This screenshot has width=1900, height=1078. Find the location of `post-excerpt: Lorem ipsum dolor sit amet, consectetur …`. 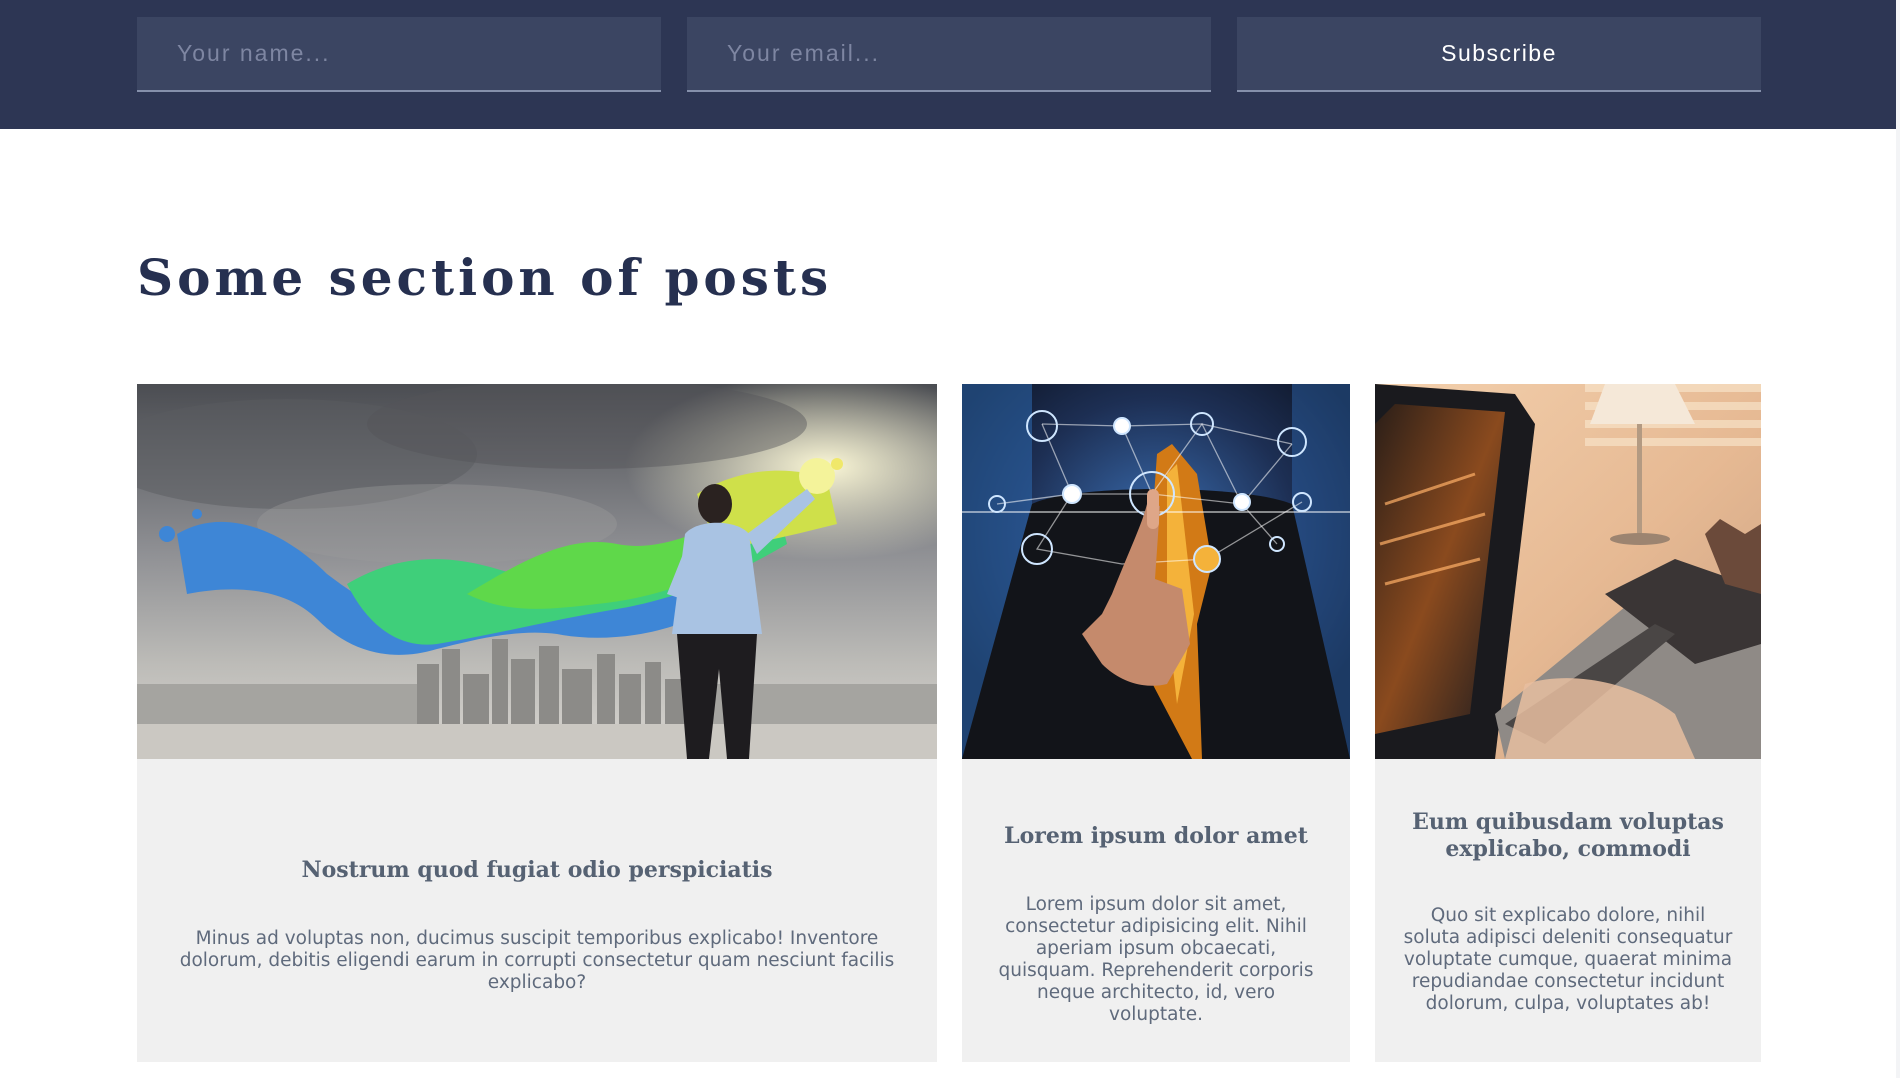

post-excerpt: Lorem ipsum dolor sit amet, consectetur … is located at coordinates (1156, 959).